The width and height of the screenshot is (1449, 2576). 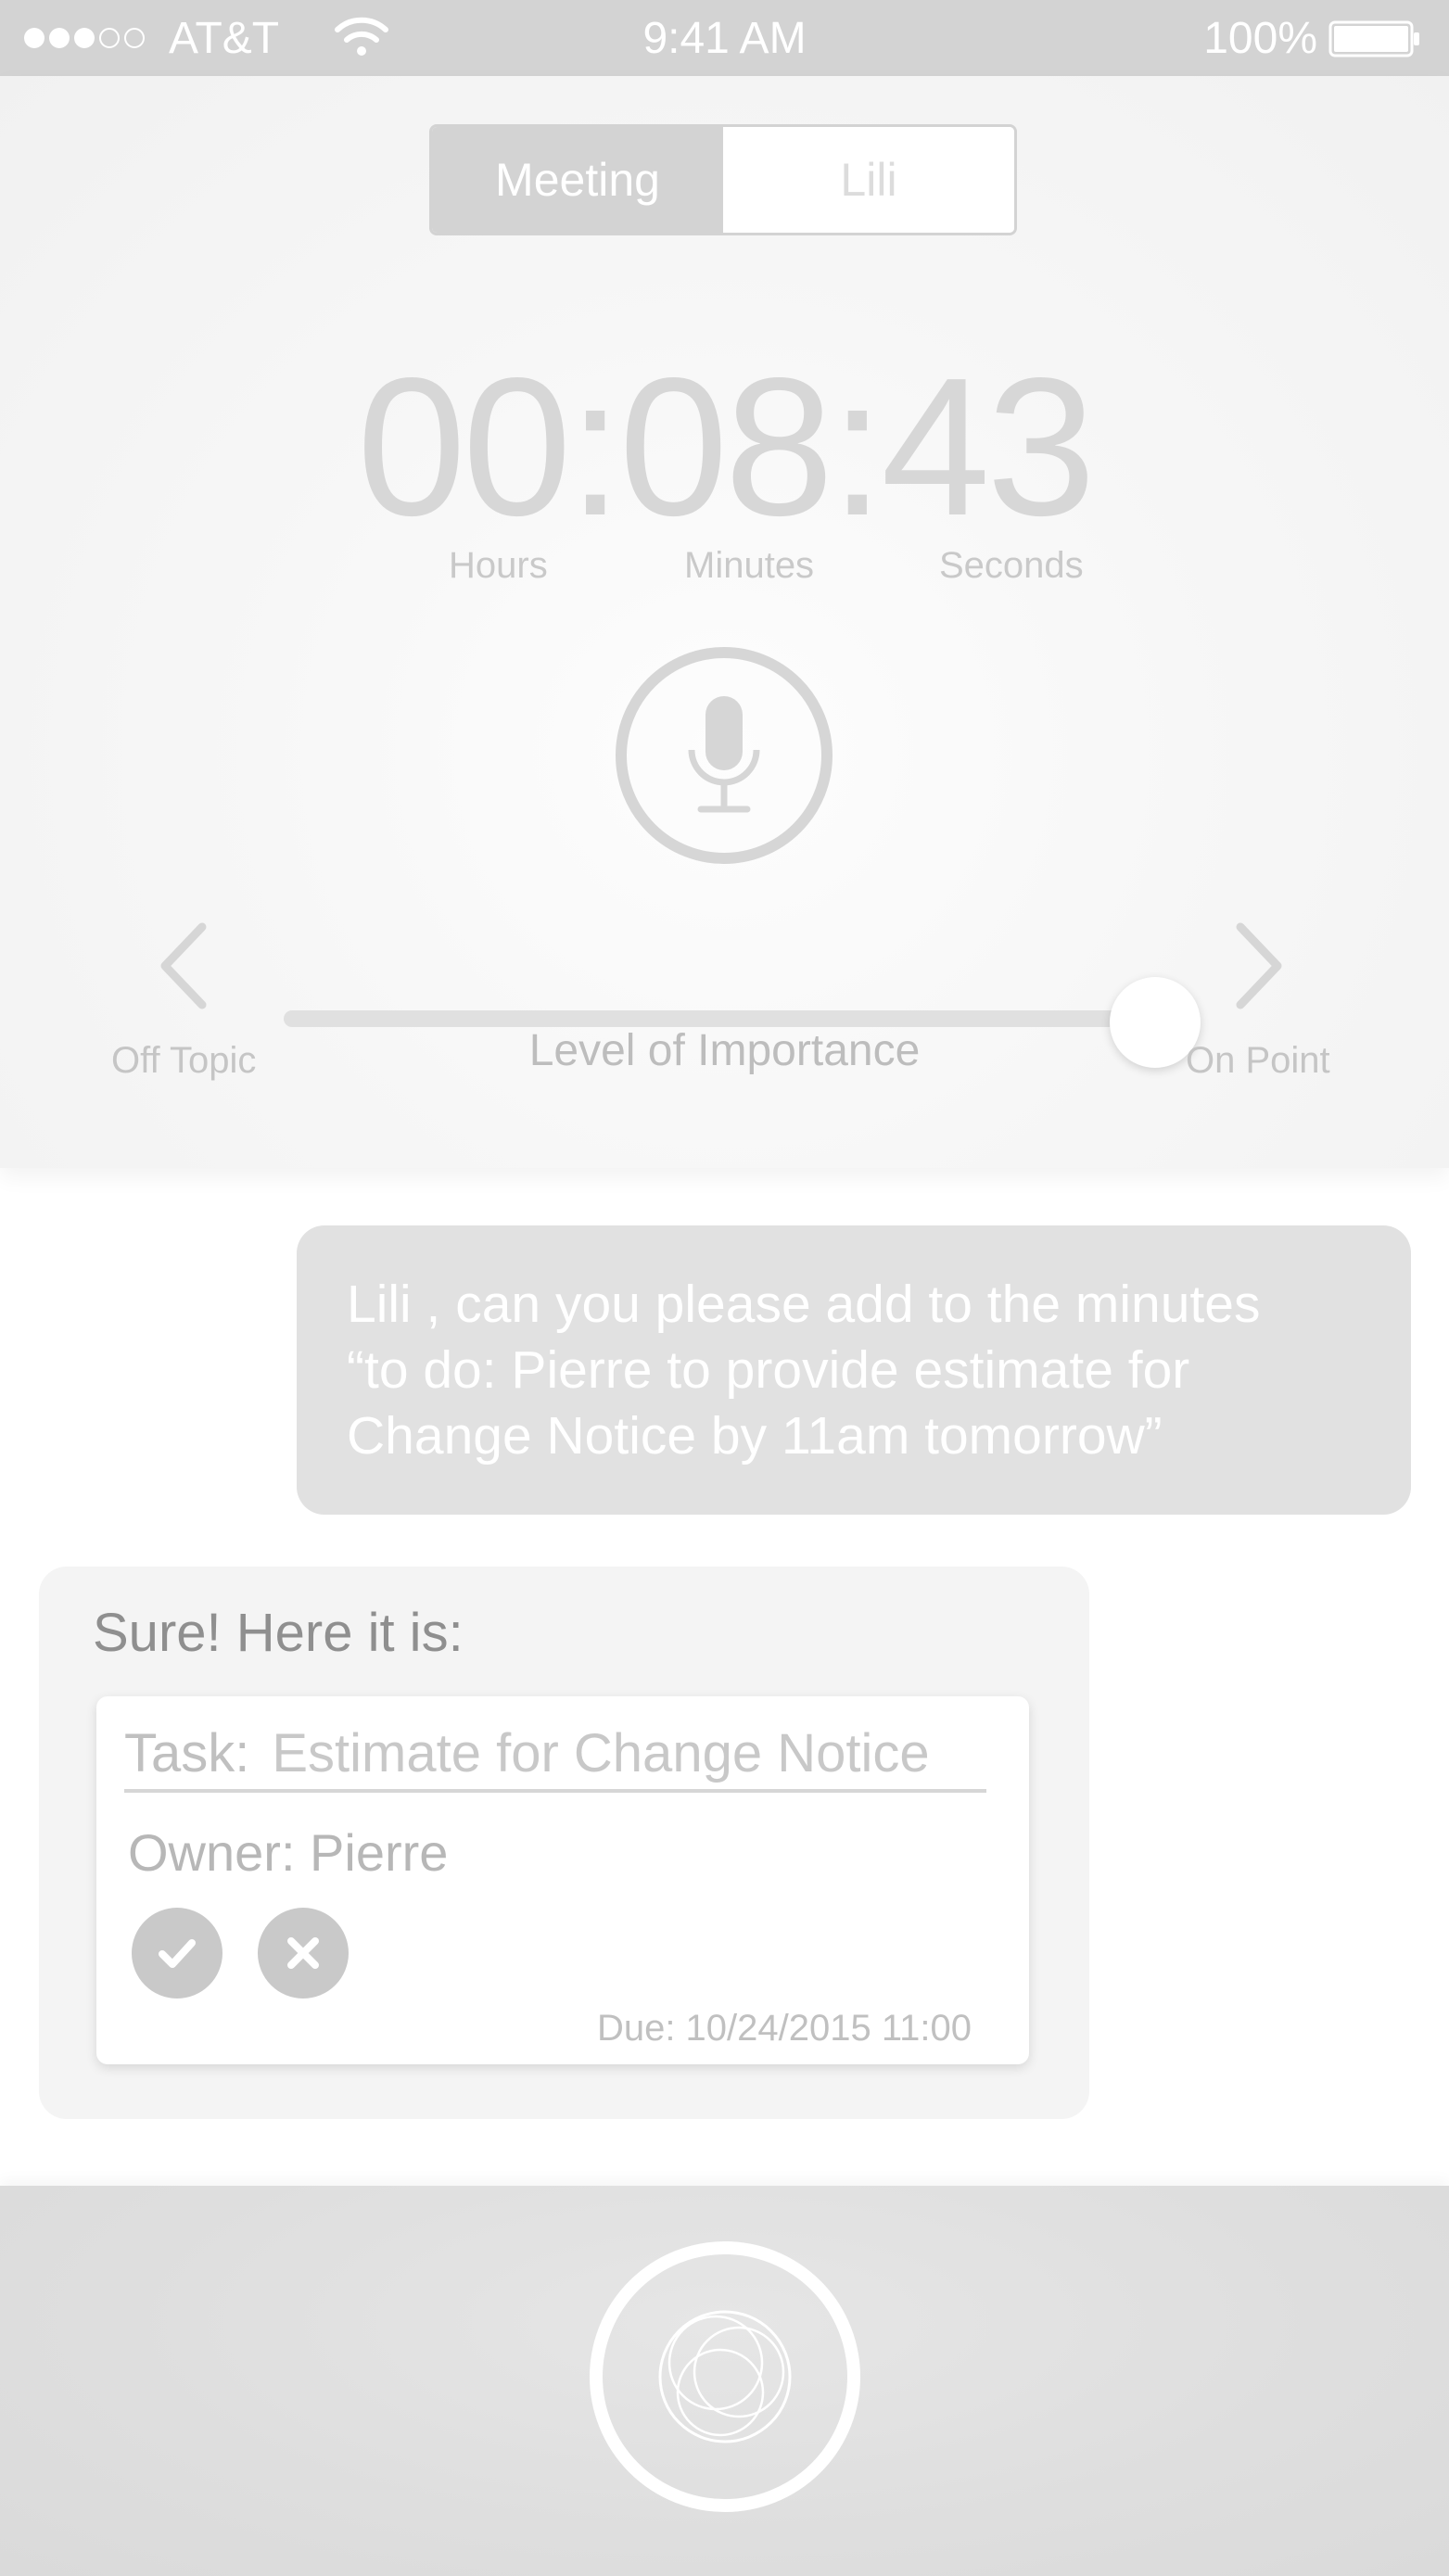 What do you see at coordinates (183, 966) in the screenshot?
I see `chevron-left-icon` at bounding box center [183, 966].